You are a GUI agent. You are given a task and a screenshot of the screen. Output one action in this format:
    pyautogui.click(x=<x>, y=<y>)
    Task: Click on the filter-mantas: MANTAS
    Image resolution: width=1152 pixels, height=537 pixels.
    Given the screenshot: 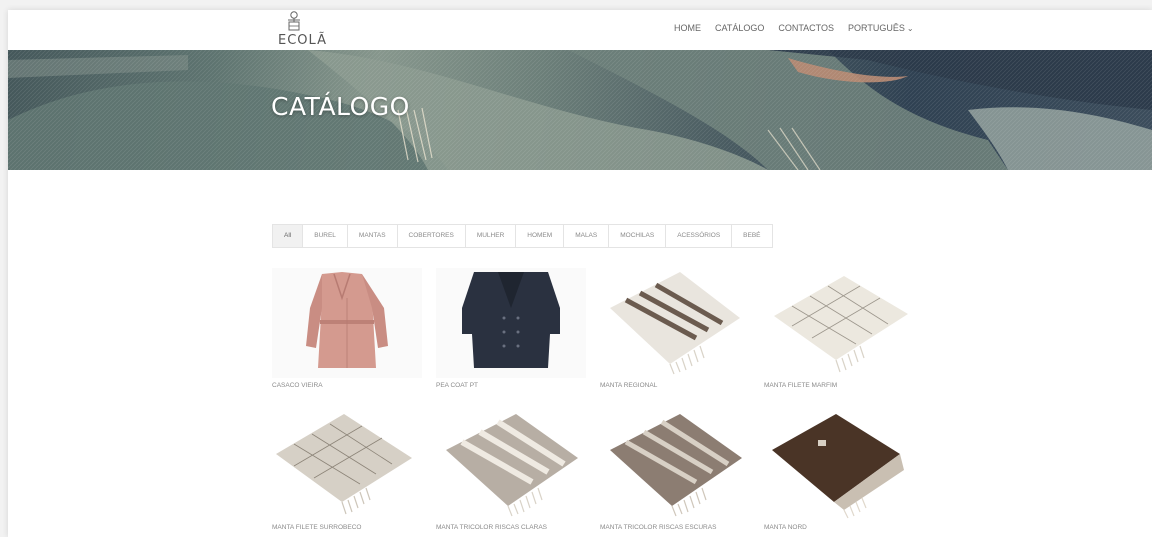 What is the action you would take?
    pyautogui.click(x=373, y=236)
    